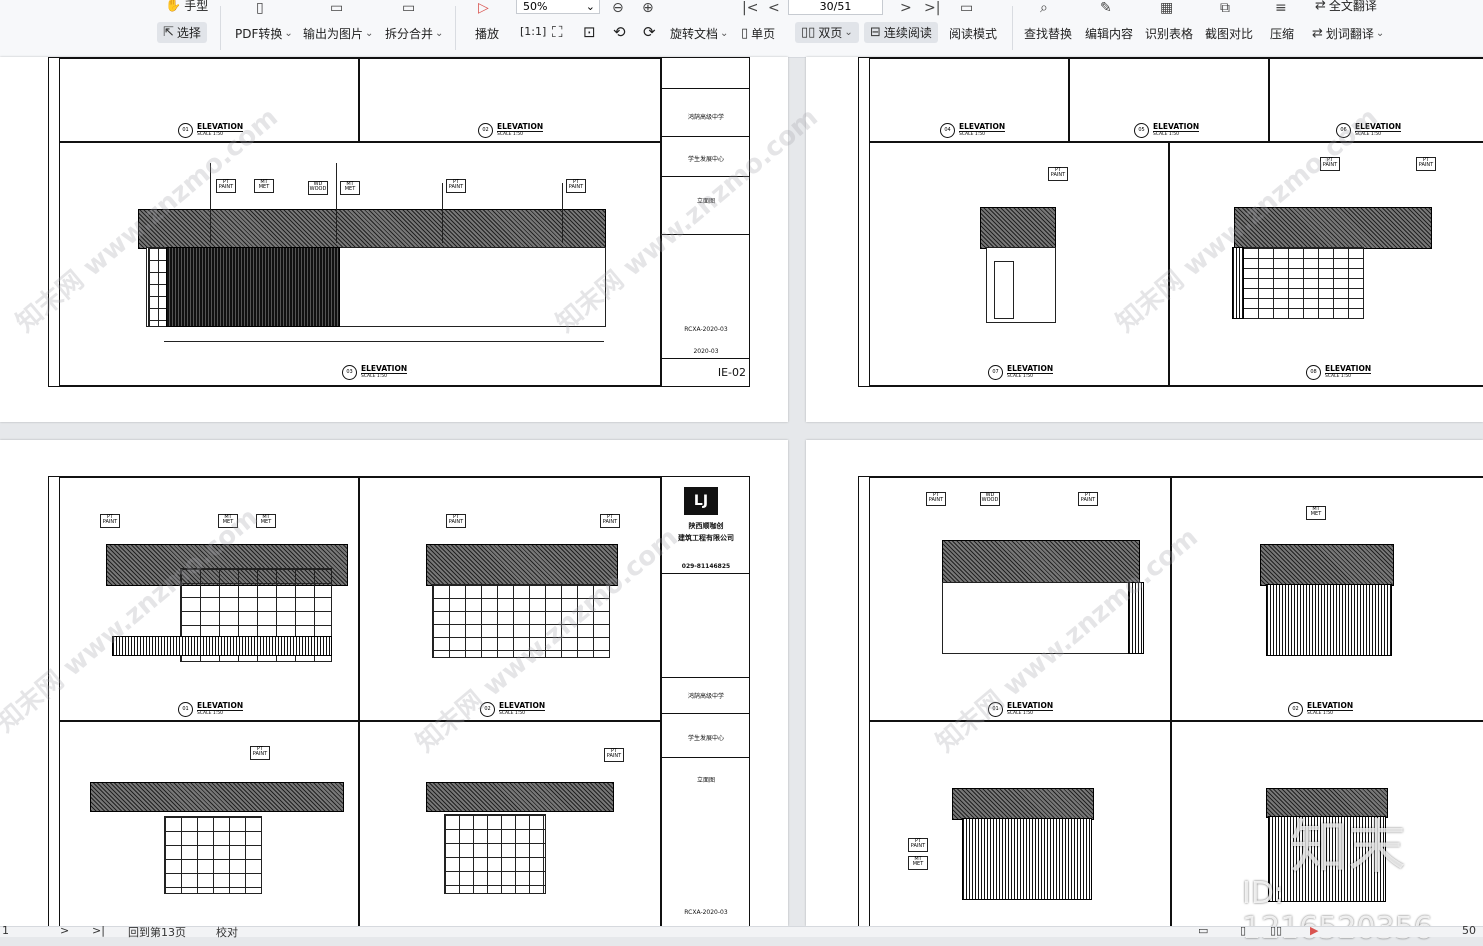 The image size is (1483, 946). Describe the element at coordinates (487, 33) in the screenshot. I see `play-button: 播放` at that location.